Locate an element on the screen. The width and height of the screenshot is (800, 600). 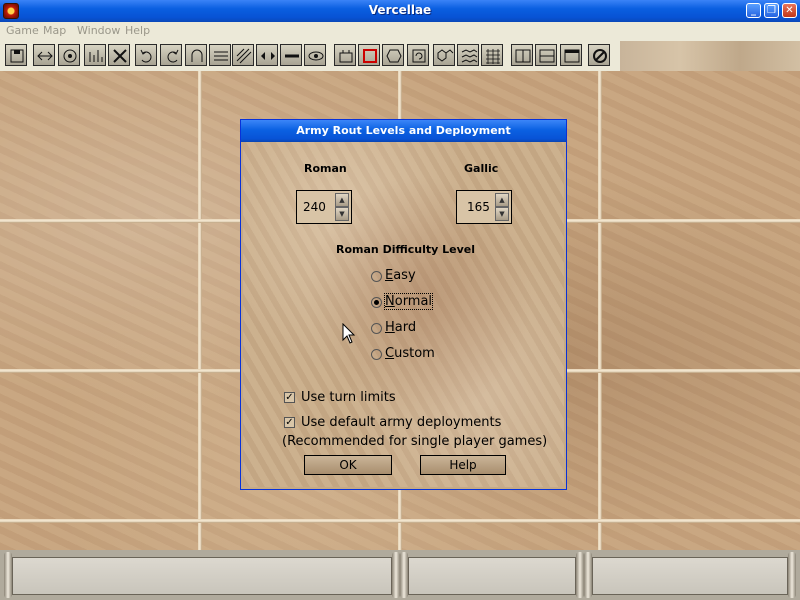
hex-grid-icon is located at coordinates (469, 56).